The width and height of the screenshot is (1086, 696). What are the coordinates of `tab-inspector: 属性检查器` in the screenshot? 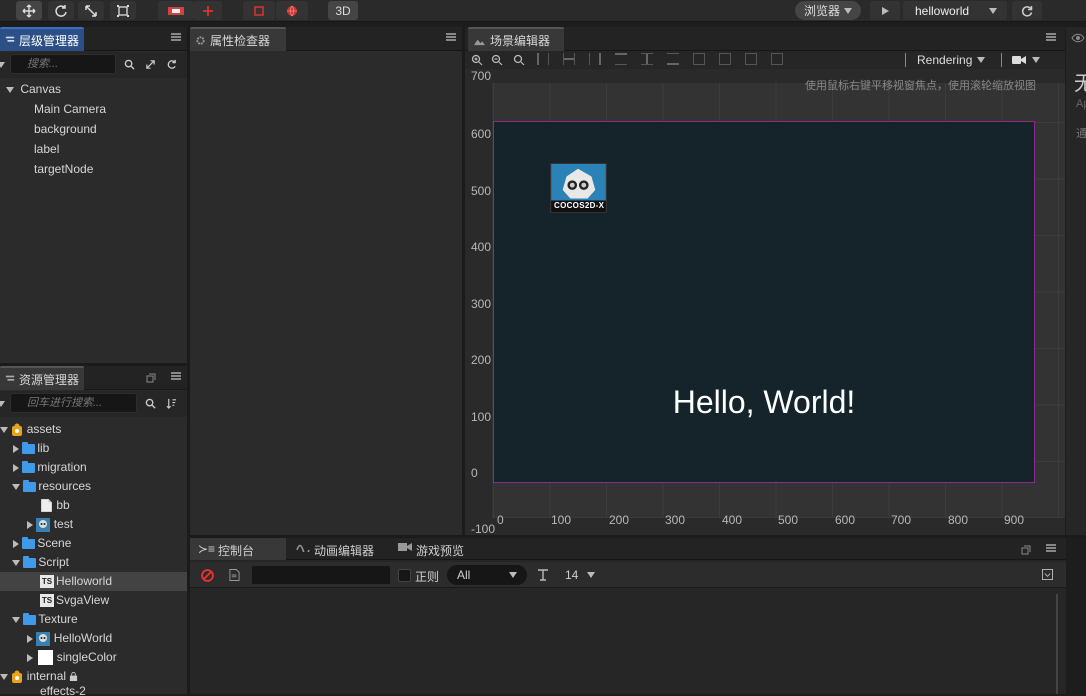 It's located at (238, 39).